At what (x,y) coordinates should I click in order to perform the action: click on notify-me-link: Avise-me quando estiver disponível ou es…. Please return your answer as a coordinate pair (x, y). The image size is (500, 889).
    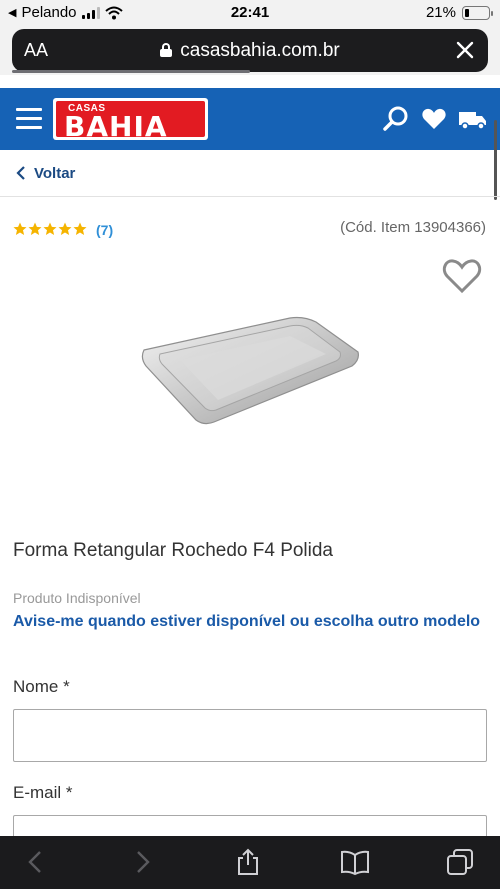
    Looking at the image, I should click on (248, 622).